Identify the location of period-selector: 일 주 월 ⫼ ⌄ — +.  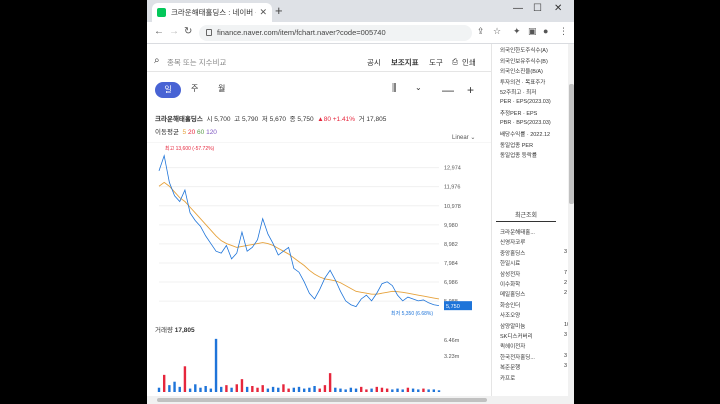
(319, 90).